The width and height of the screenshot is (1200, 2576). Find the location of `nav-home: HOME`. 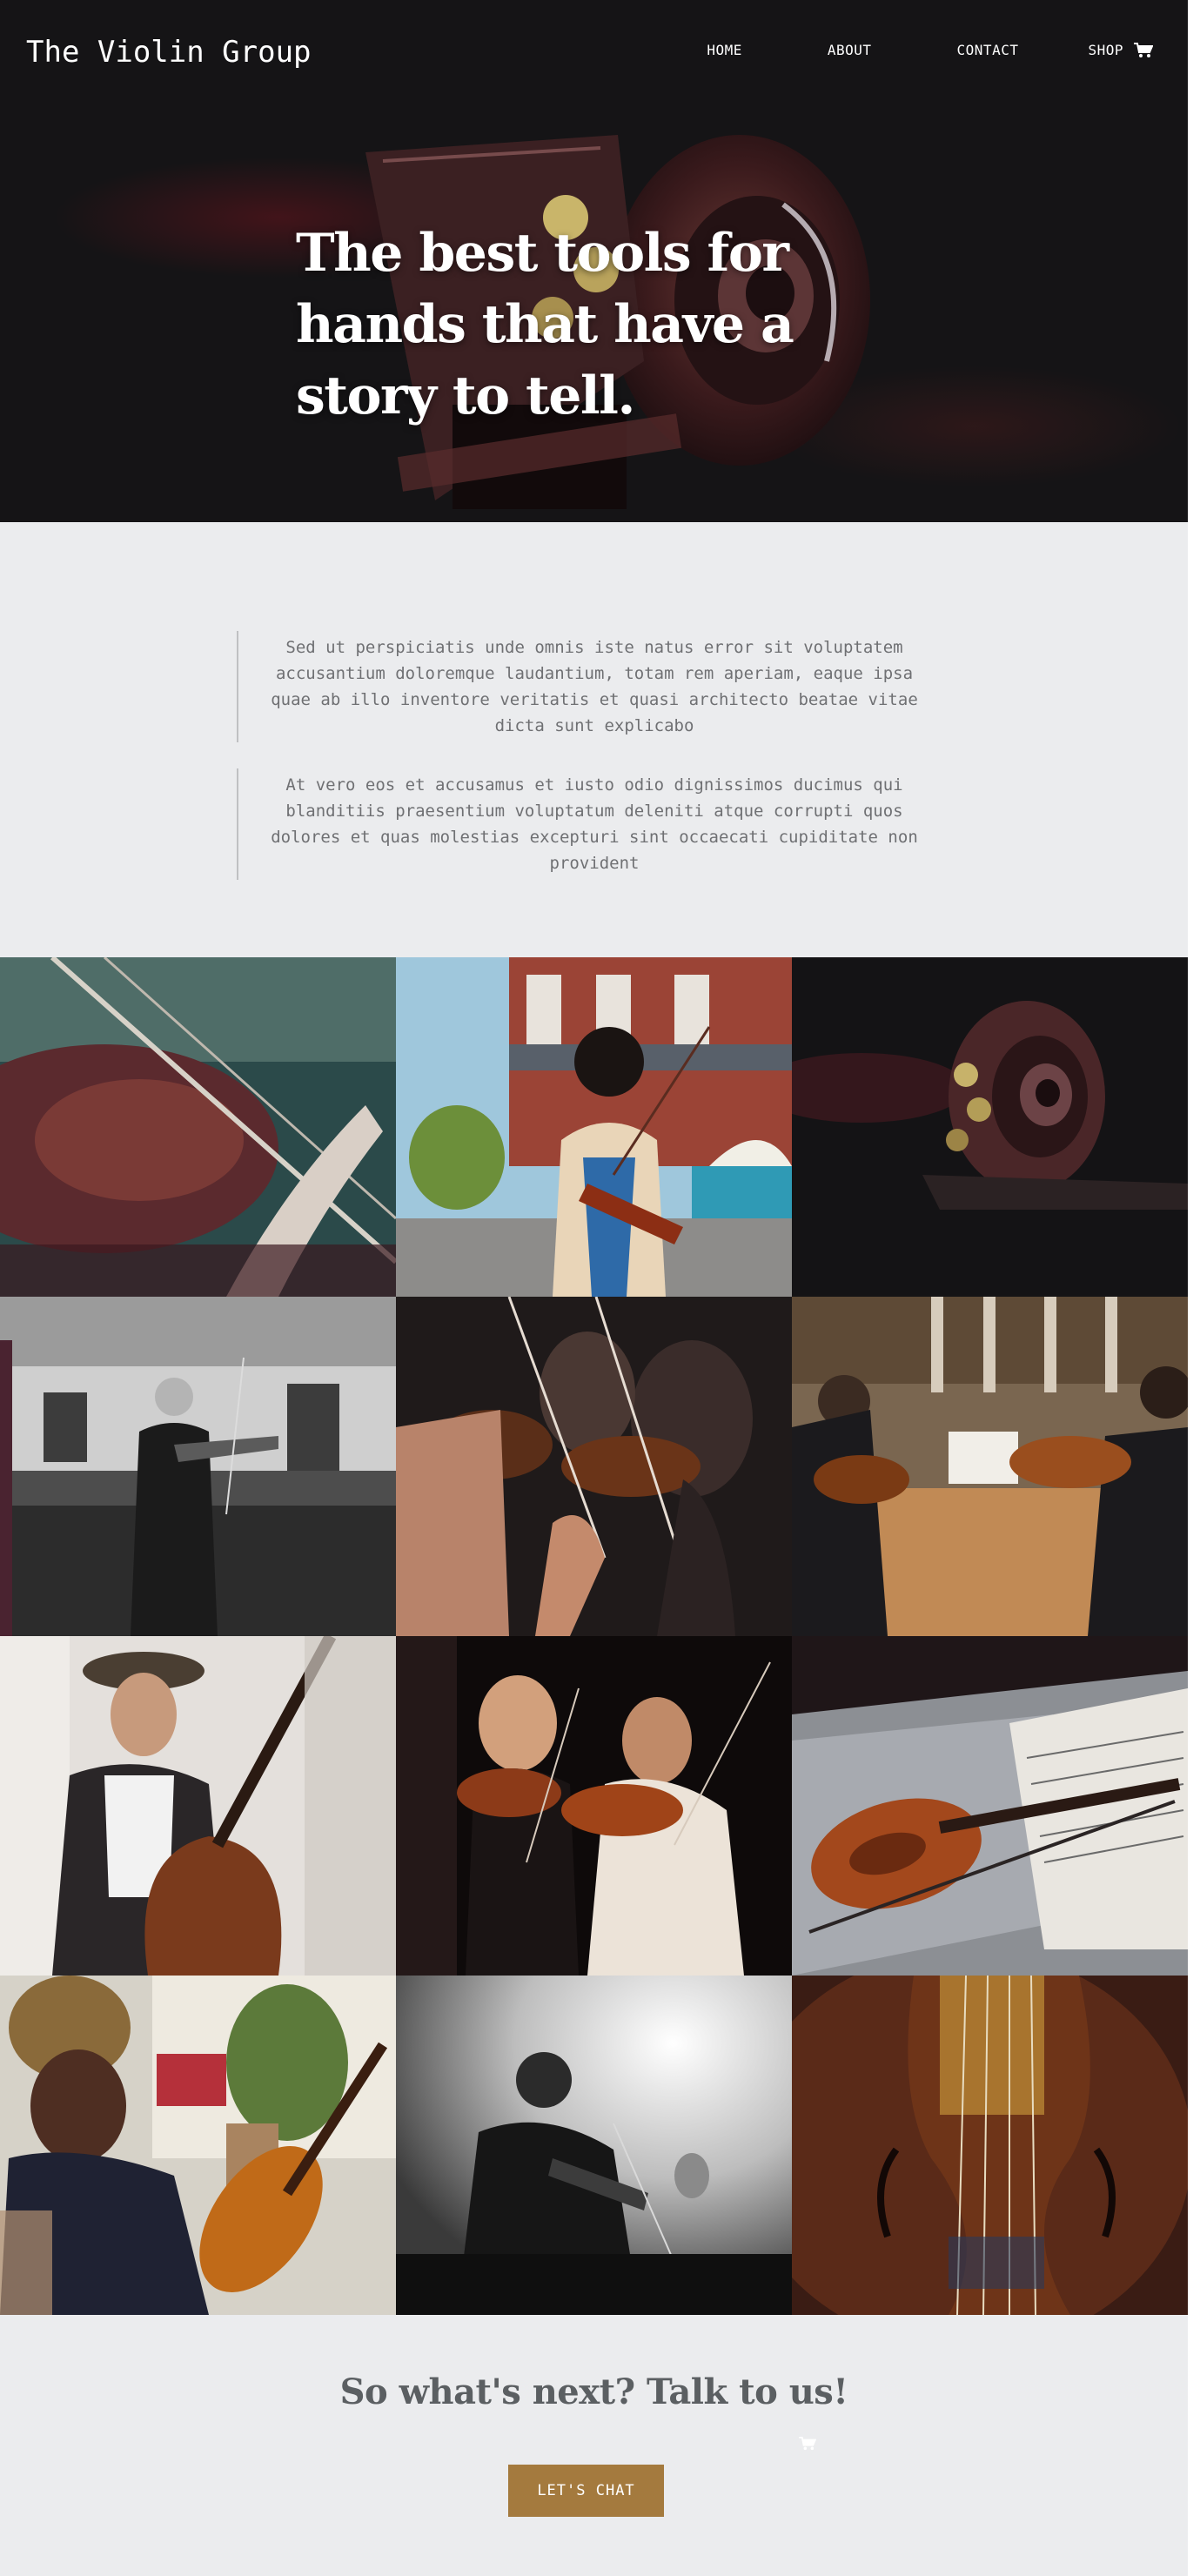

nav-home: HOME is located at coordinates (724, 50).